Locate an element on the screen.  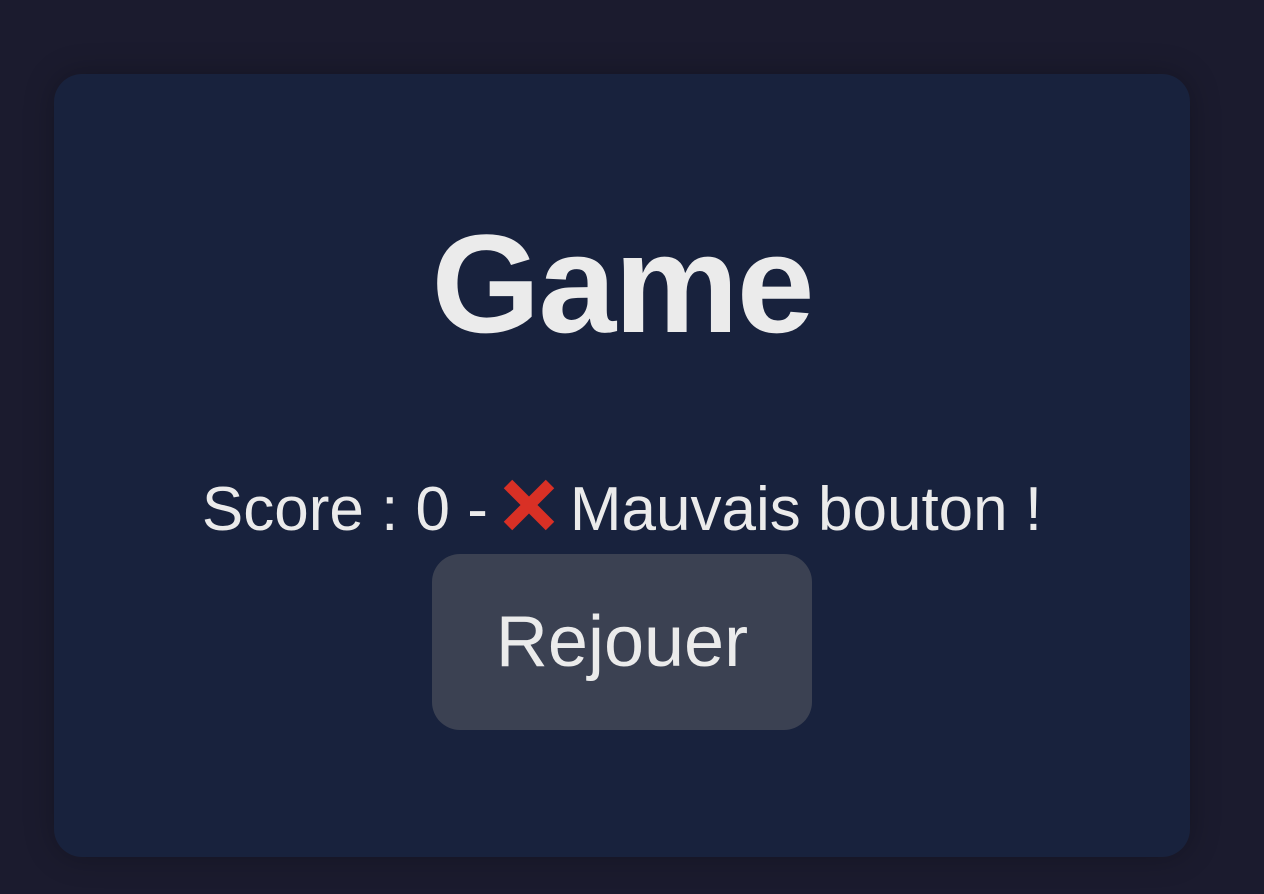
score-status: Score : 0 - Mauvais bouton ! is located at coordinates (622, 508).